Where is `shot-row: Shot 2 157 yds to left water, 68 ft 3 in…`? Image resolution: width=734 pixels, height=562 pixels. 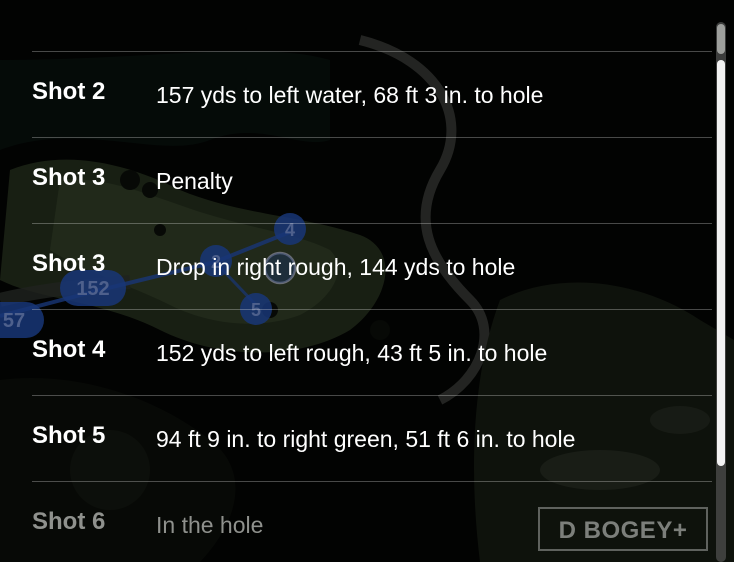
shot-row: Shot 2 157 yds to left water, 68 ft 3 in… is located at coordinates (372, 94).